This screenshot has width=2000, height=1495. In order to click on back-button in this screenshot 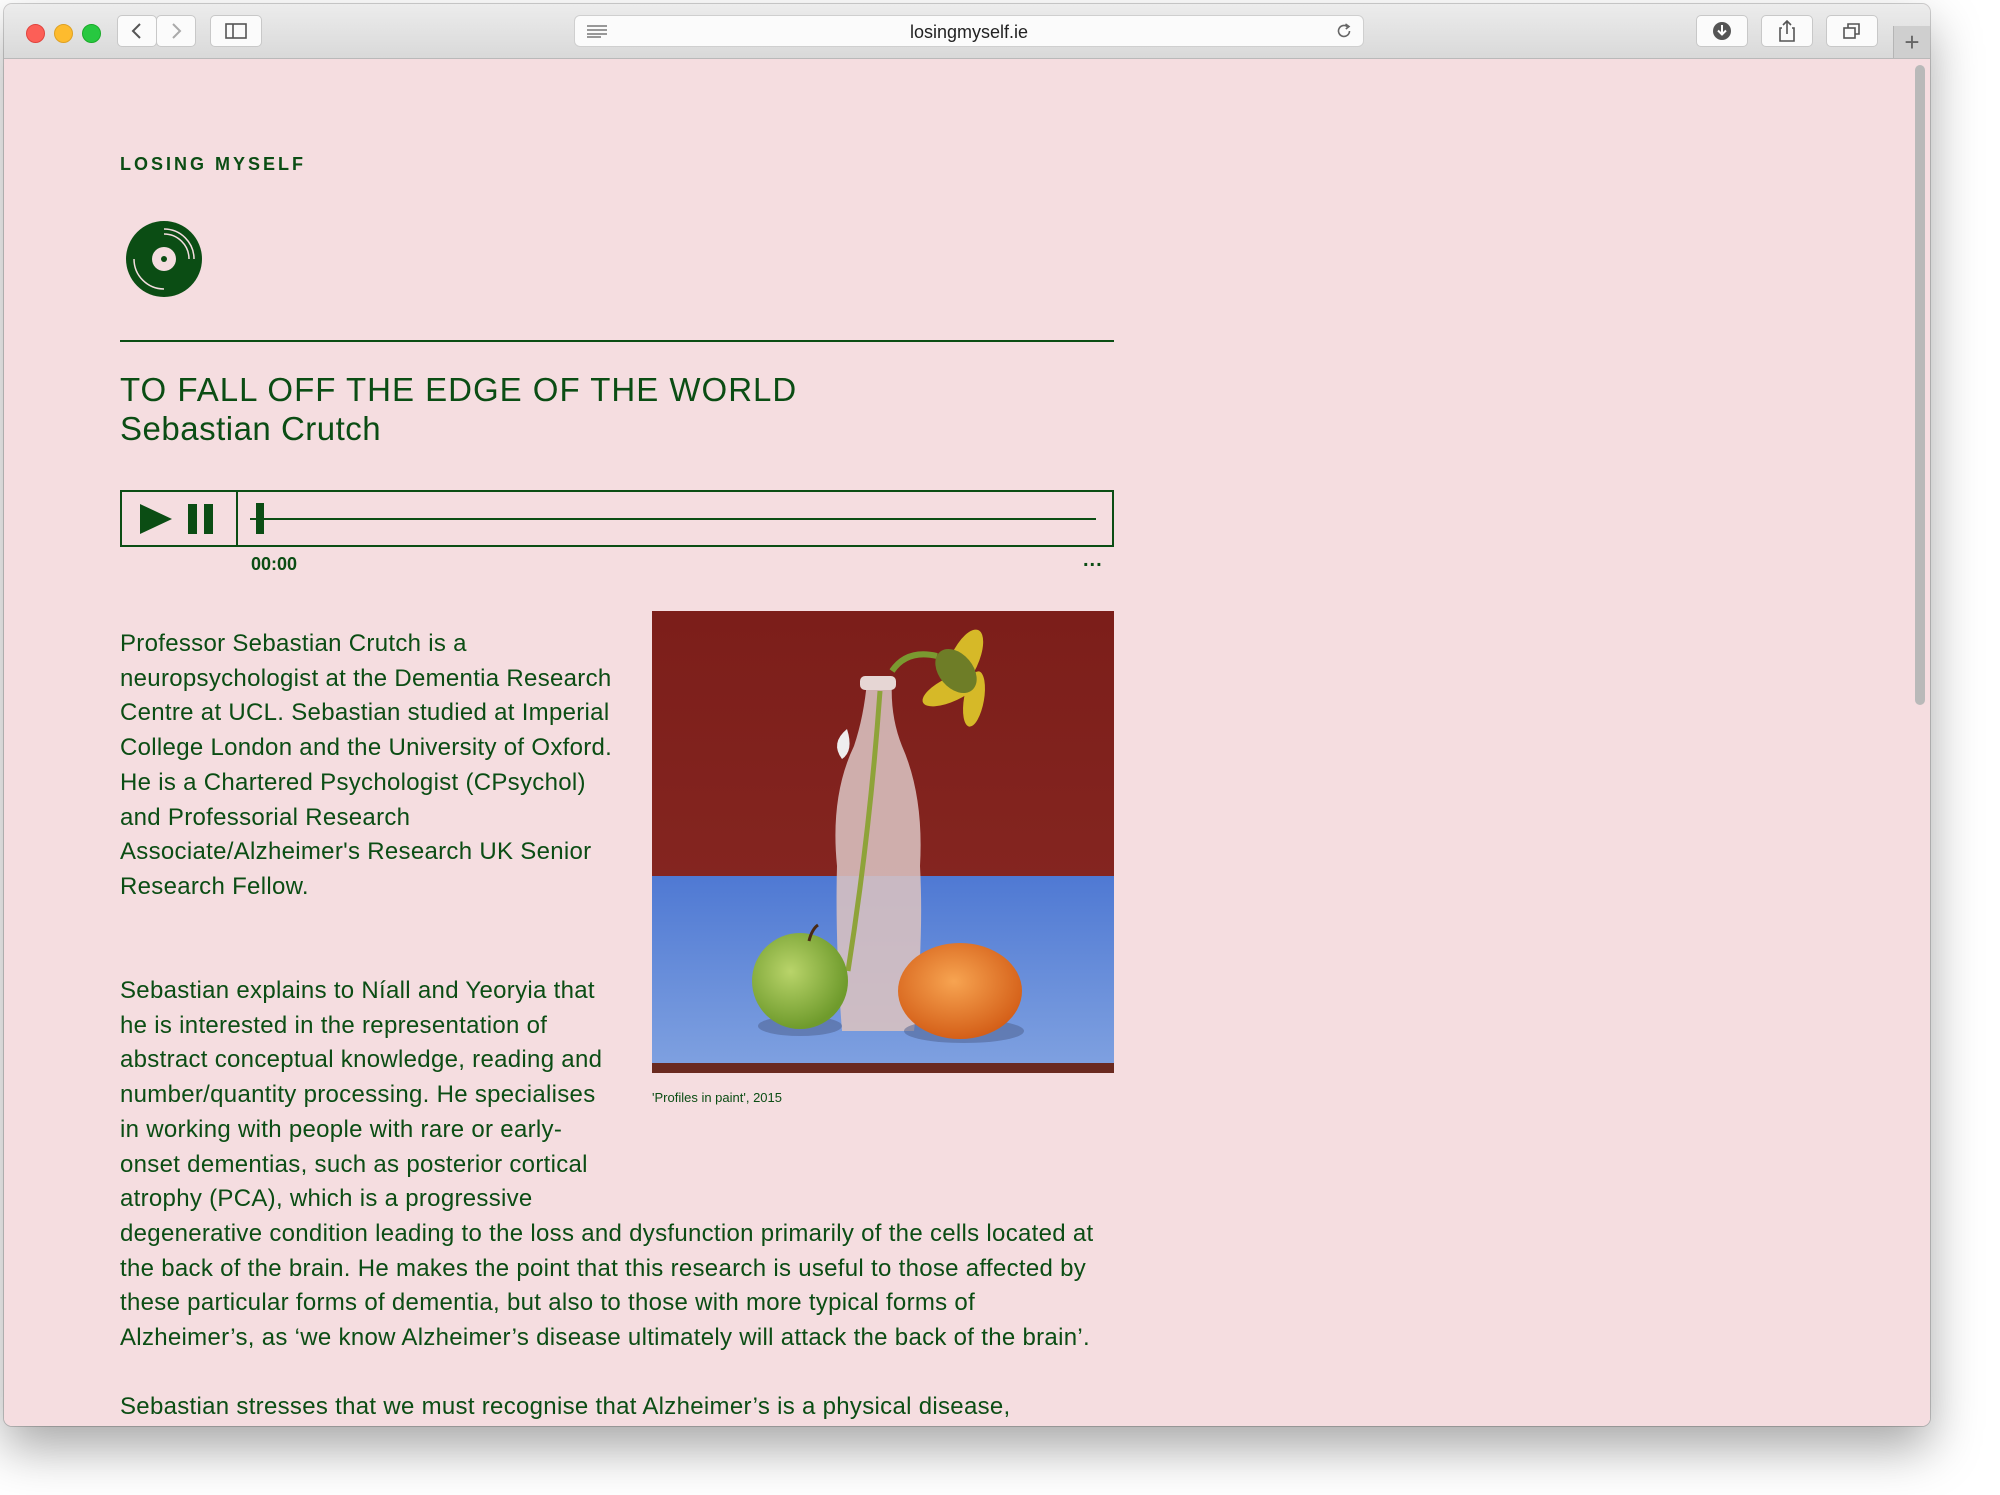, I will do `click(137, 31)`.